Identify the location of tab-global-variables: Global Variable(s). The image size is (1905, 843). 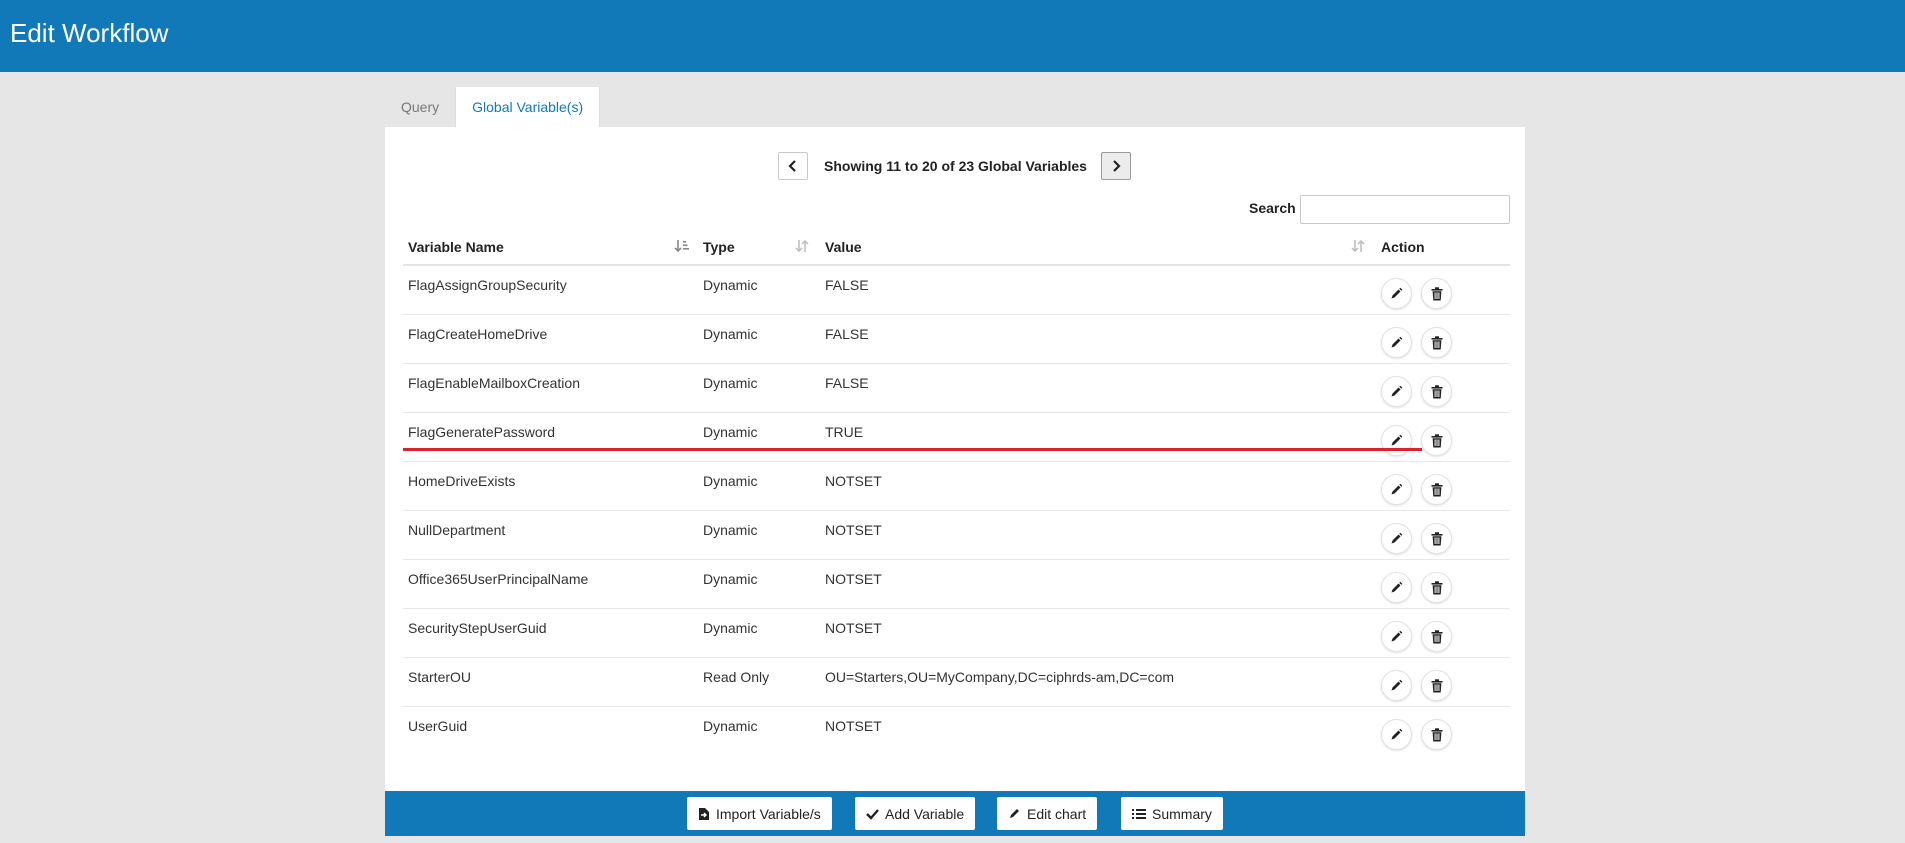
(528, 107).